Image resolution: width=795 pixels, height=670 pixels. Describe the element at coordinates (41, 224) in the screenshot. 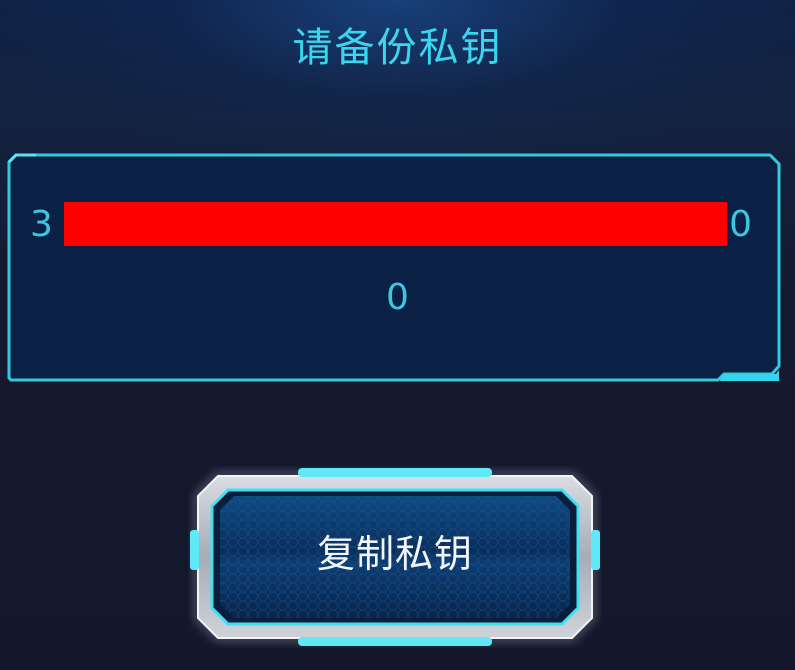

I see `private-key-start: 3` at that location.